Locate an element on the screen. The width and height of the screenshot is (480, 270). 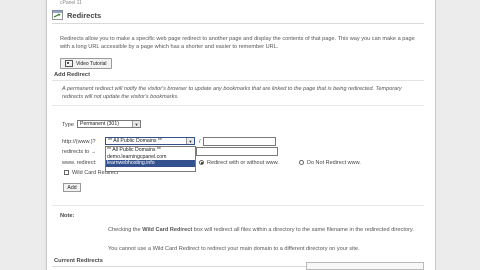
title-divider is located at coordinates (238, 23).